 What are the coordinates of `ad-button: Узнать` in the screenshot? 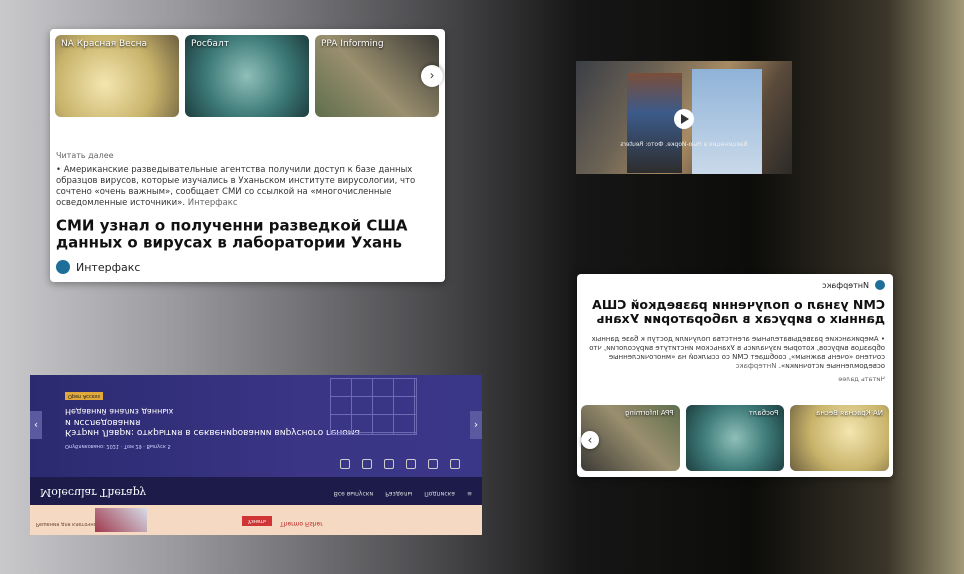 It's located at (257, 521).